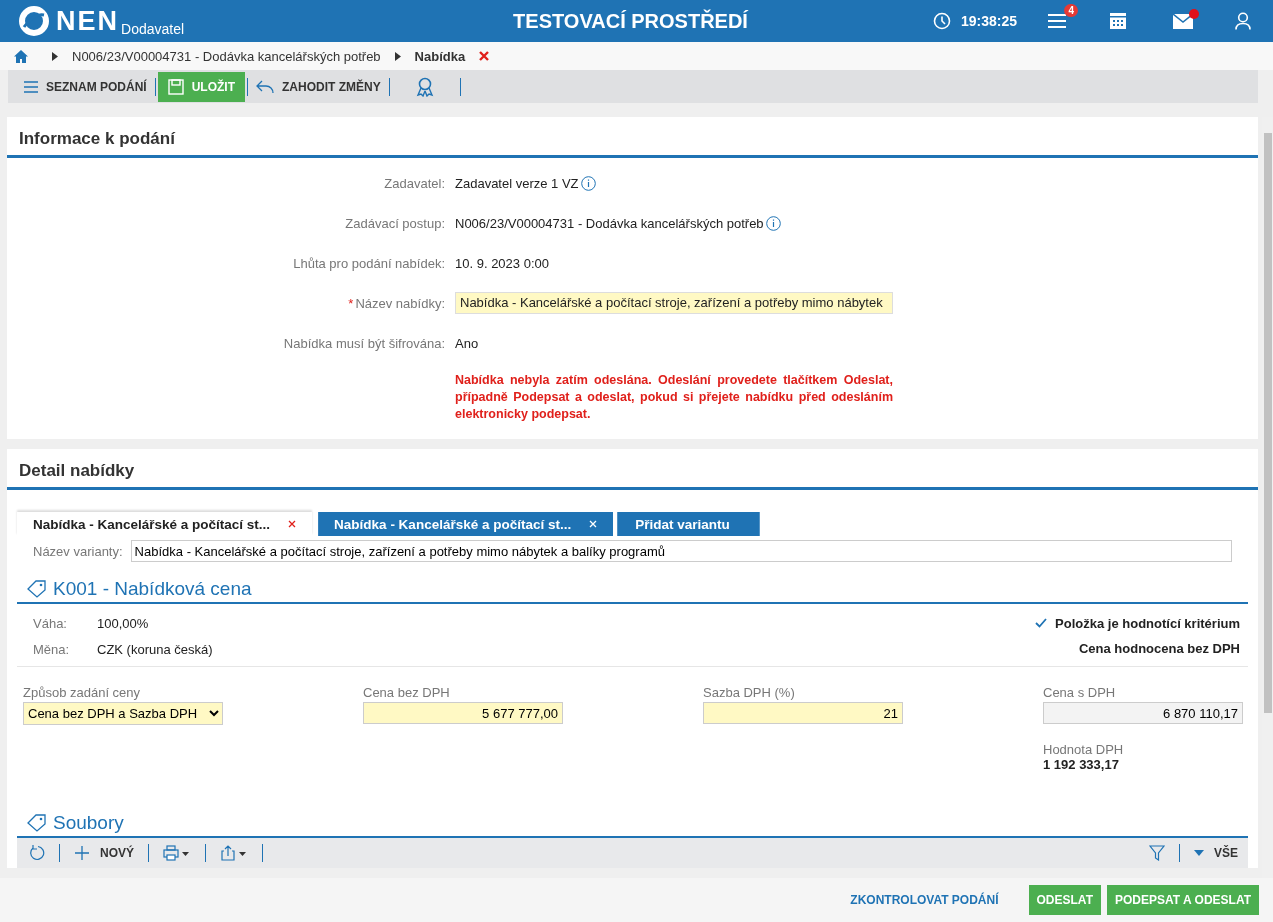  I want to click on field-value: Ano, so click(467, 343).